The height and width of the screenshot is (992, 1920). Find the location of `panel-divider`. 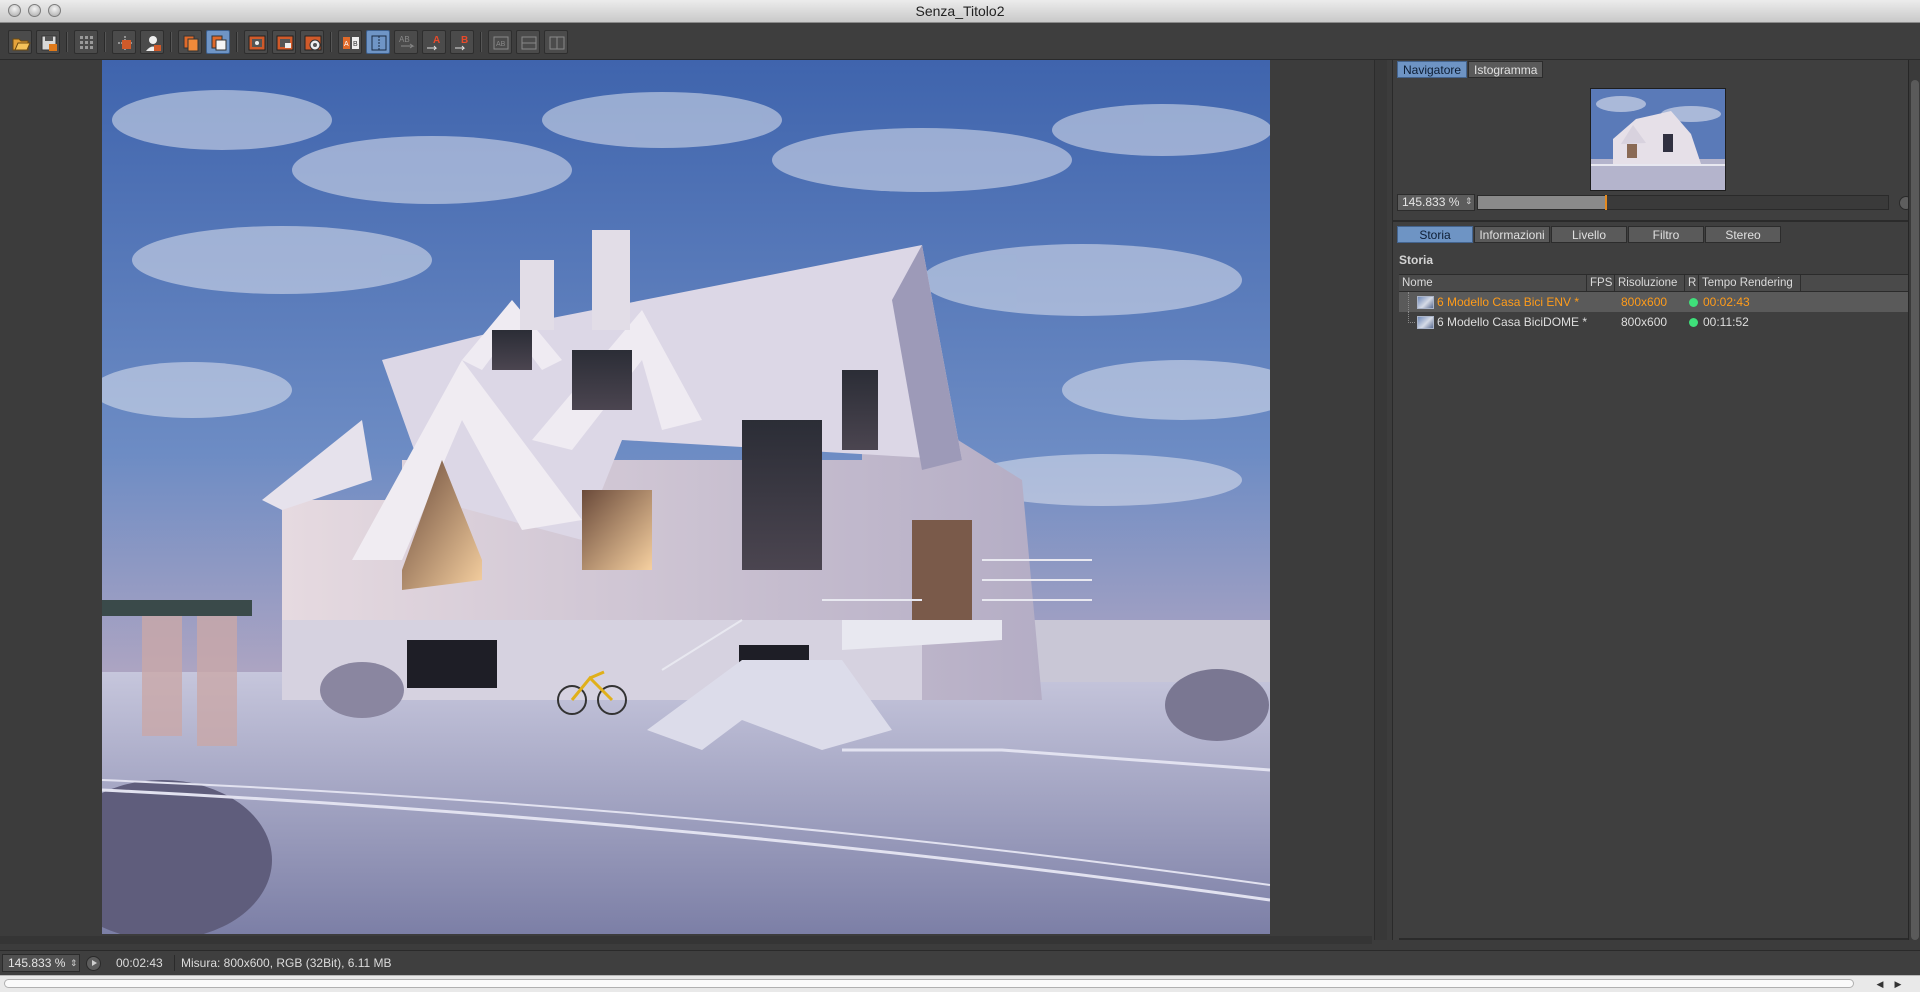

panel-divider is located at coordinates (1651, 221).